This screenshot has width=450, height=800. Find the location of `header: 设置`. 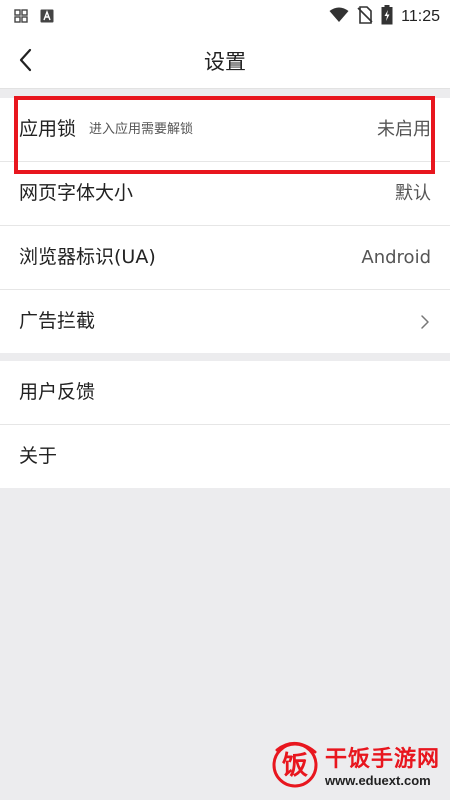

header: 设置 is located at coordinates (225, 60).